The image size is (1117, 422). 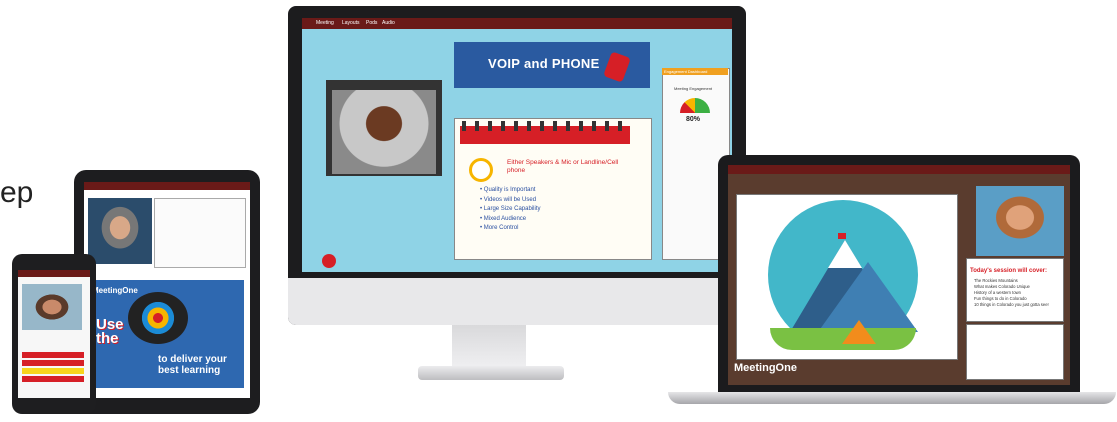 What do you see at coordinates (1015, 352) in the screenshot?
I see `chat-pod` at bounding box center [1015, 352].